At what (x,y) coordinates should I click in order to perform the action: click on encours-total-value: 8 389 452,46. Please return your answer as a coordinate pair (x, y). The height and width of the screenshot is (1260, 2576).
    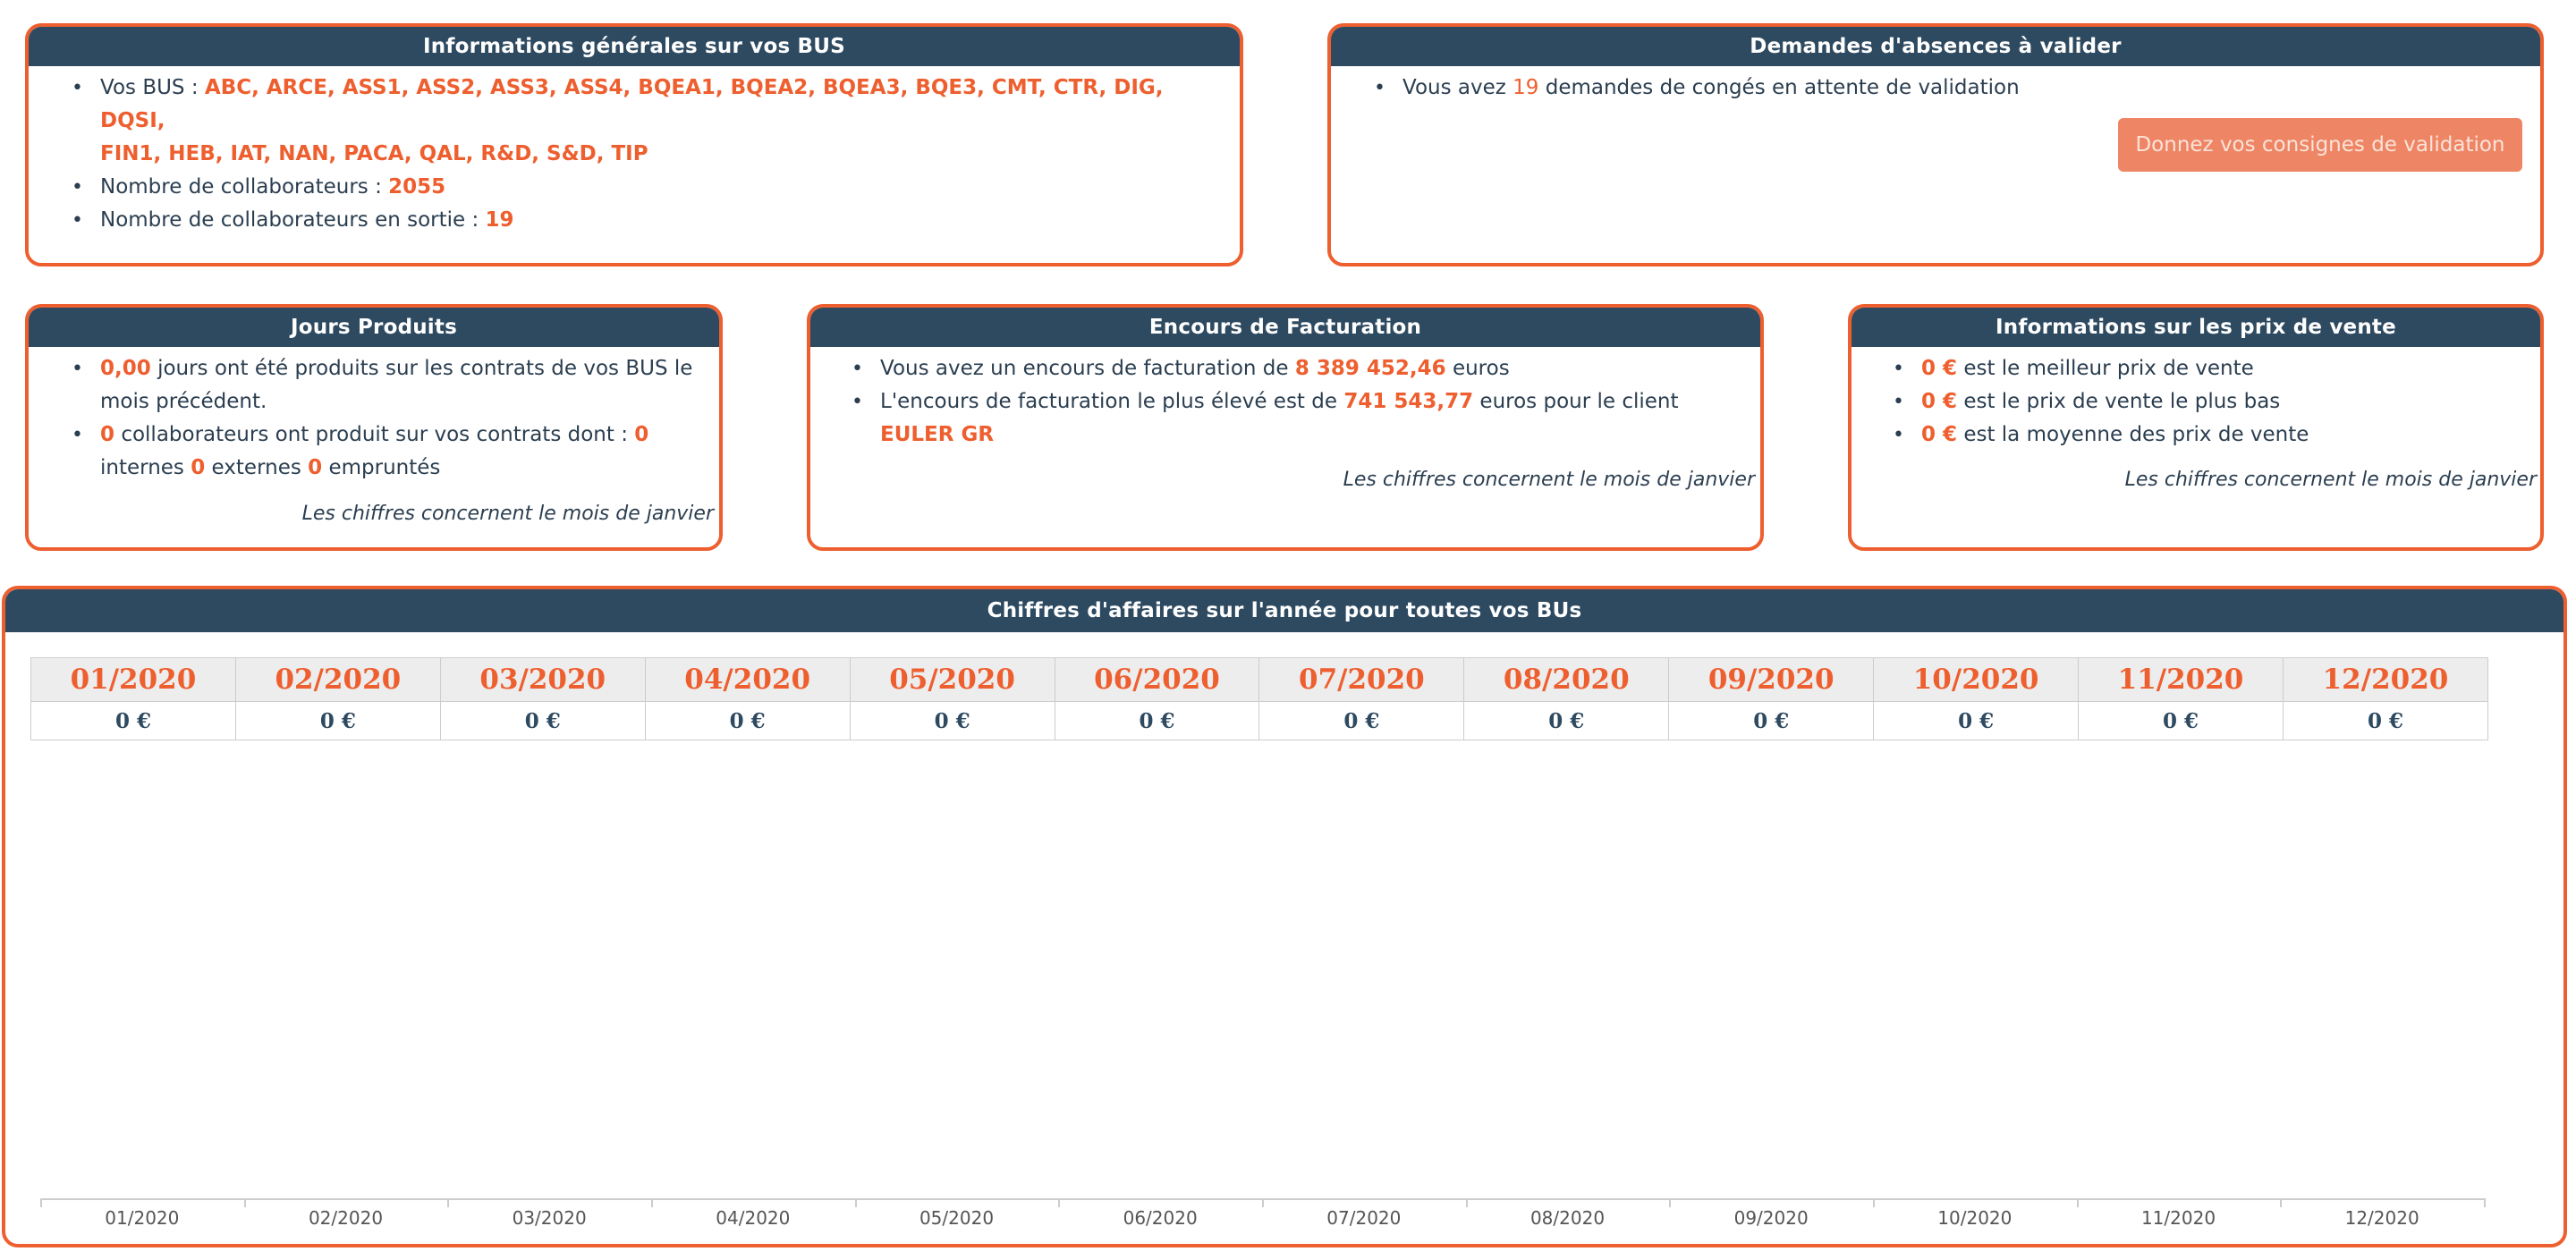
    Looking at the image, I should click on (1370, 368).